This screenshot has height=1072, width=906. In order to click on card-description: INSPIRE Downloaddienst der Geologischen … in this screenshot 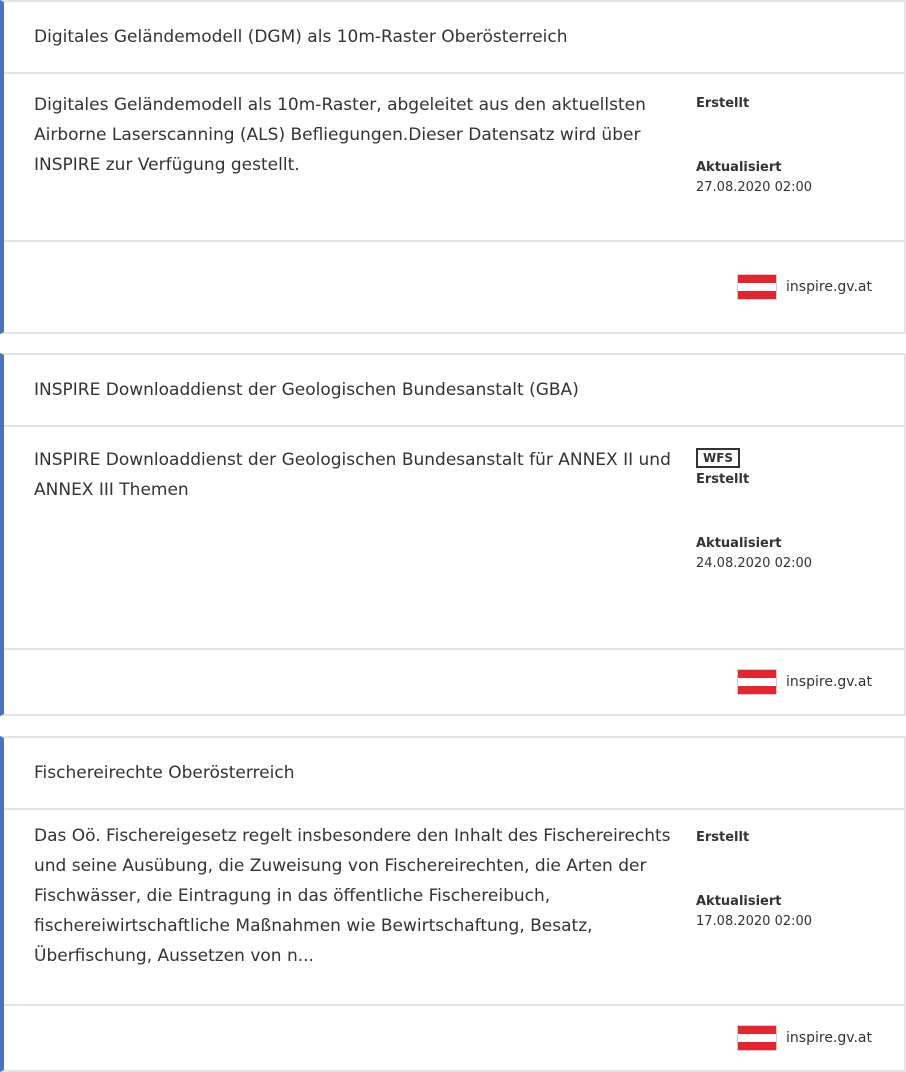, I will do `click(352, 475)`.